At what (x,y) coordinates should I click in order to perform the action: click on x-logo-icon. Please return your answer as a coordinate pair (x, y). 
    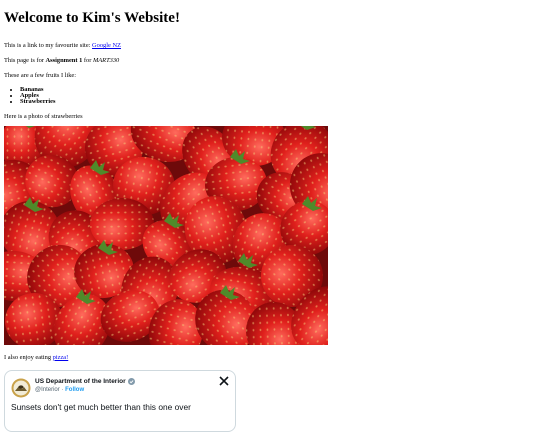
    Looking at the image, I should click on (224, 381).